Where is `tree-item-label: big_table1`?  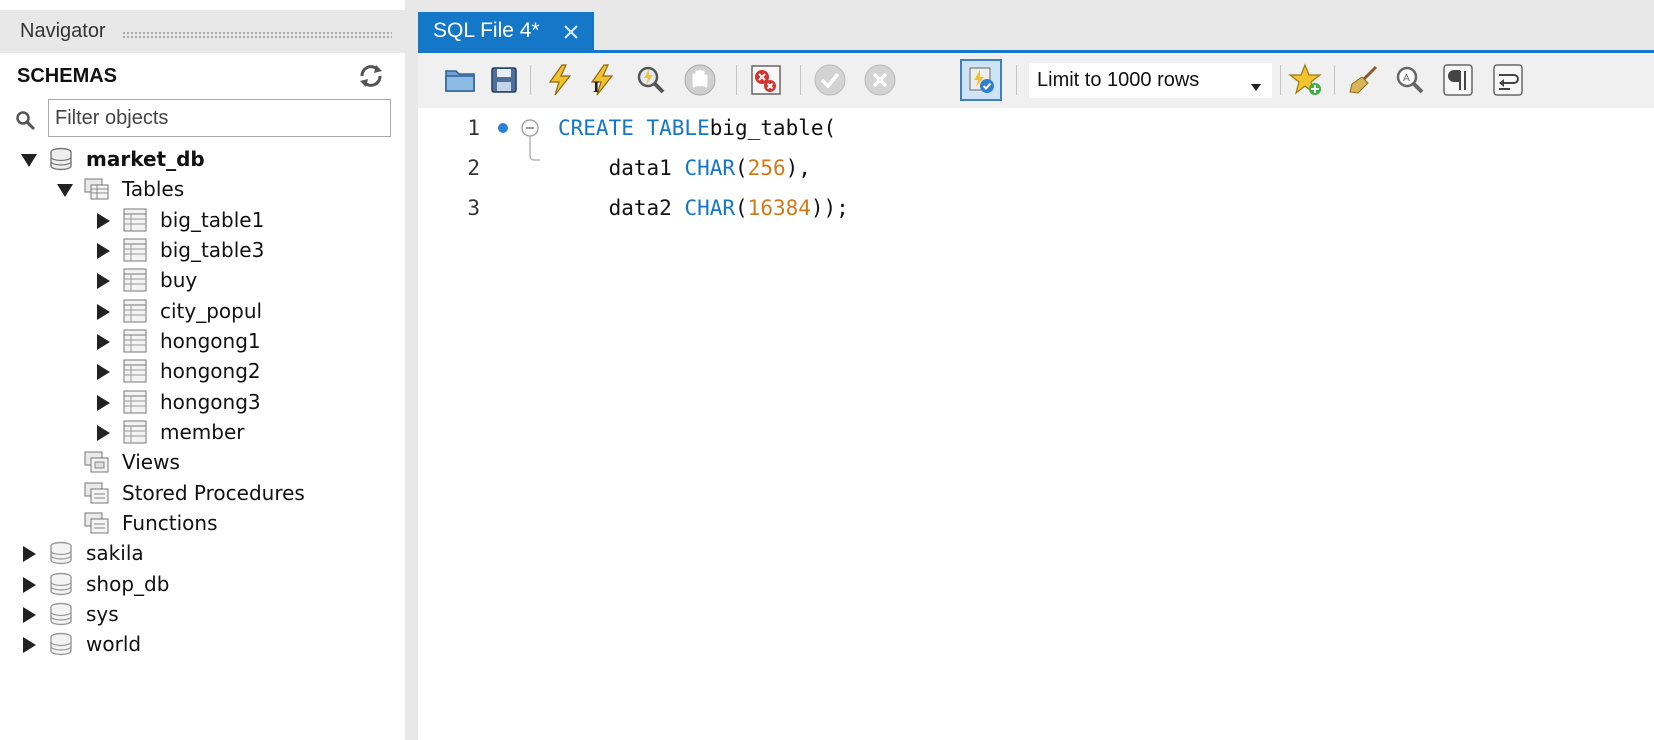 tree-item-label: big_table1 is located at coordinates (212, 220).